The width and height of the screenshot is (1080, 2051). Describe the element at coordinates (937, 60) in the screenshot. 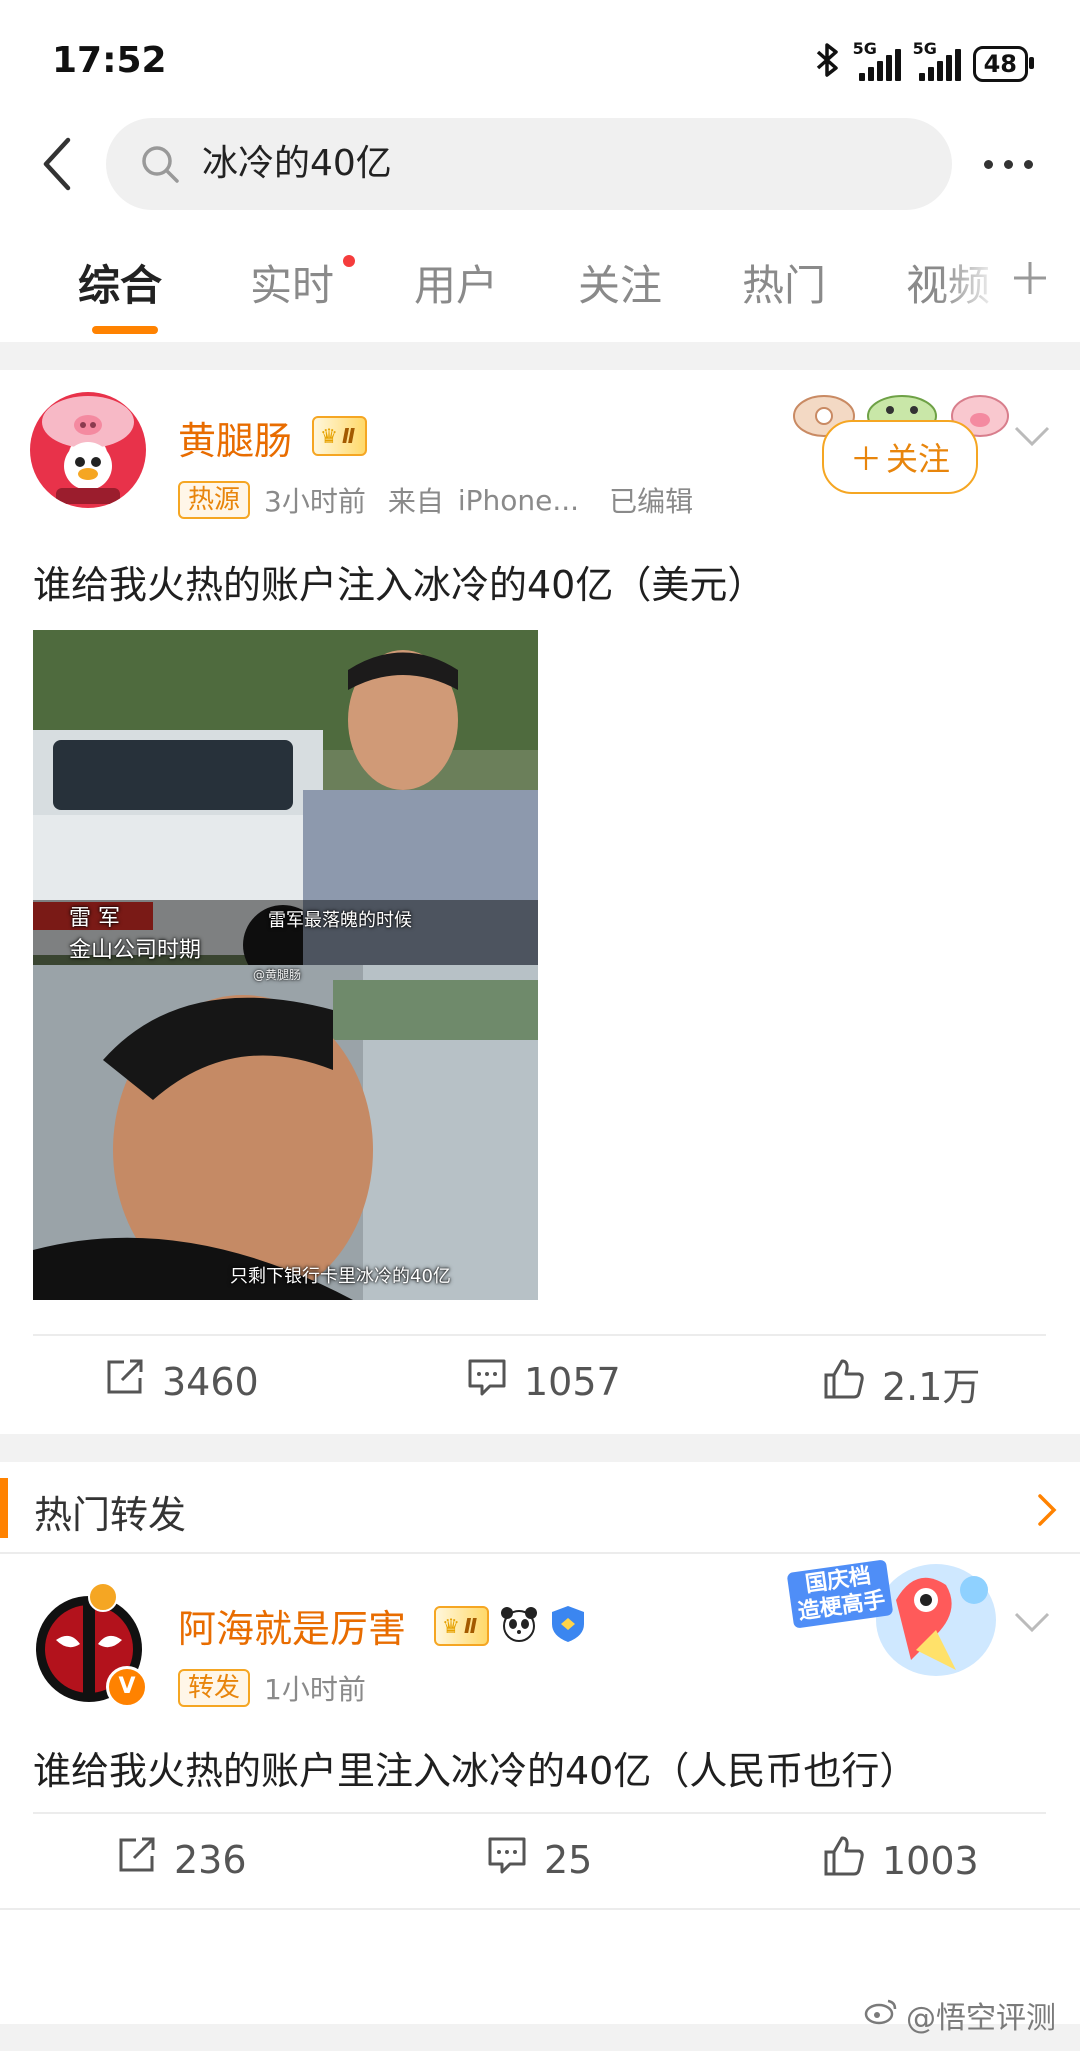

I see `signal-icon-2: 5G` at that location.